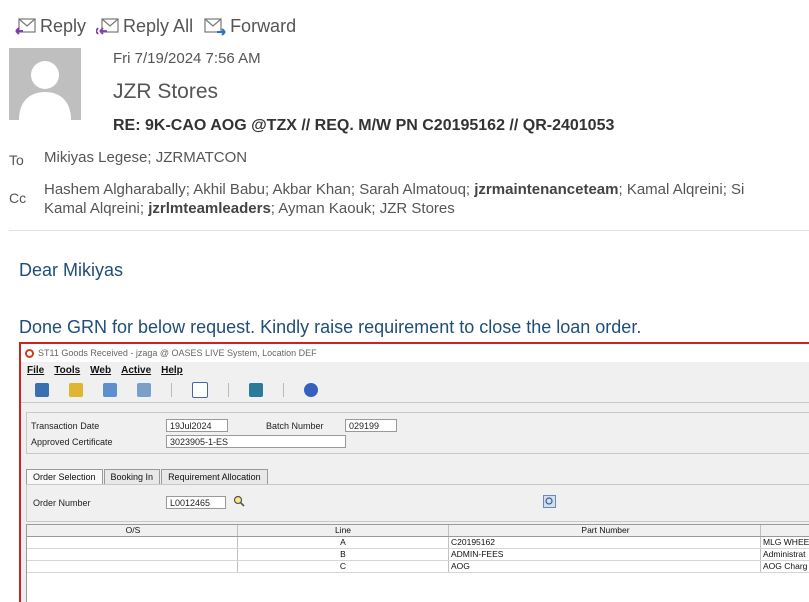  What do you see at coordinates (165, 92) in the screenshot?
I see `sender-name: JZR Stores` at bounding box center [165, 92].